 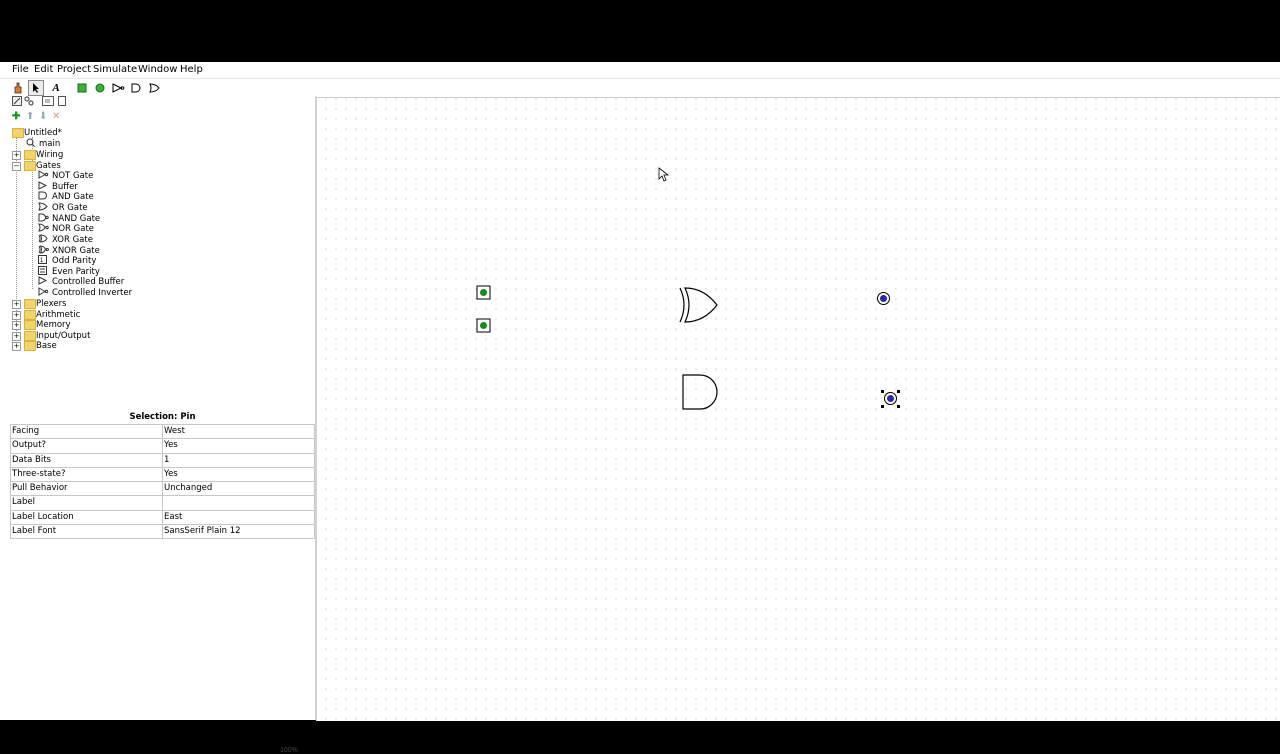 What do you see at coordinates (289, 750) in the screenshot?
I see `zoom-label: 100%` at bounding box center [289, 750].